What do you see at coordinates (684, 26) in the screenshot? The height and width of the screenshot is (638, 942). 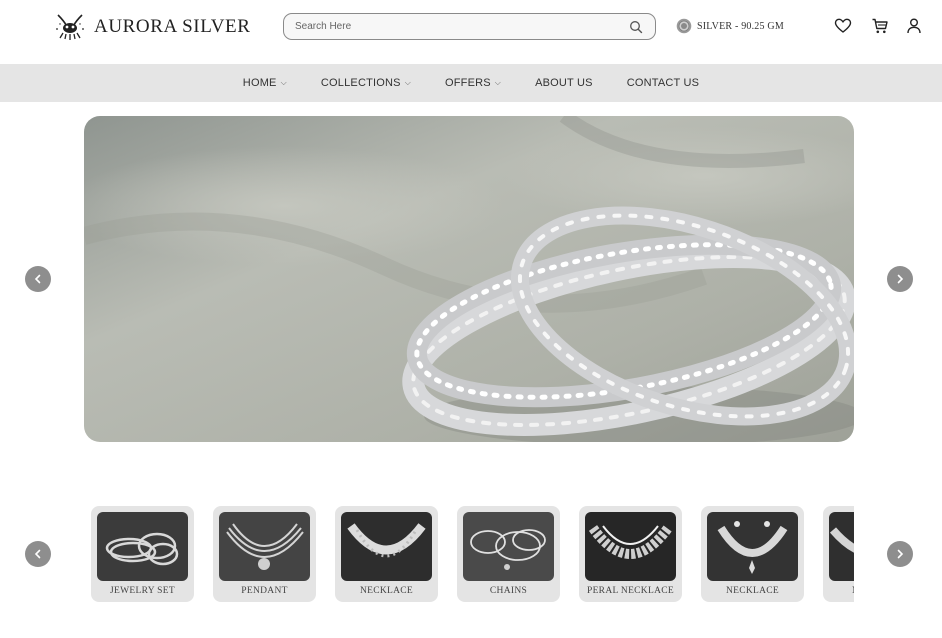 I see `silver-coin-icon` at bounding box center [684, 26].